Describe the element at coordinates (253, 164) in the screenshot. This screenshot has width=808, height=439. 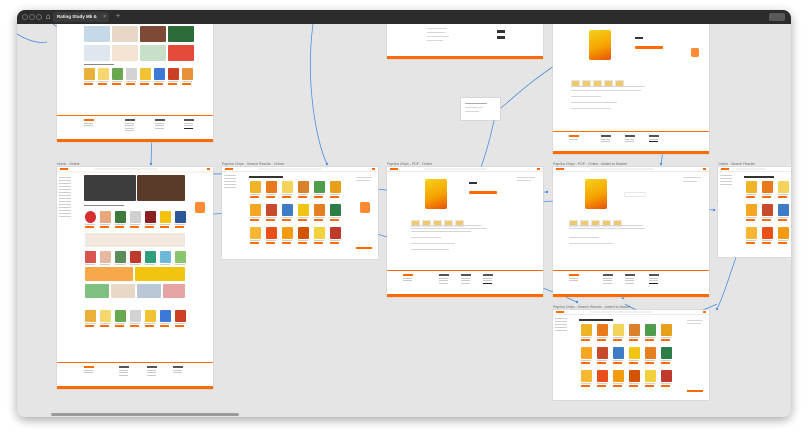
I see `frame-label: Paprika Chips - Search Results - Online` at that location.